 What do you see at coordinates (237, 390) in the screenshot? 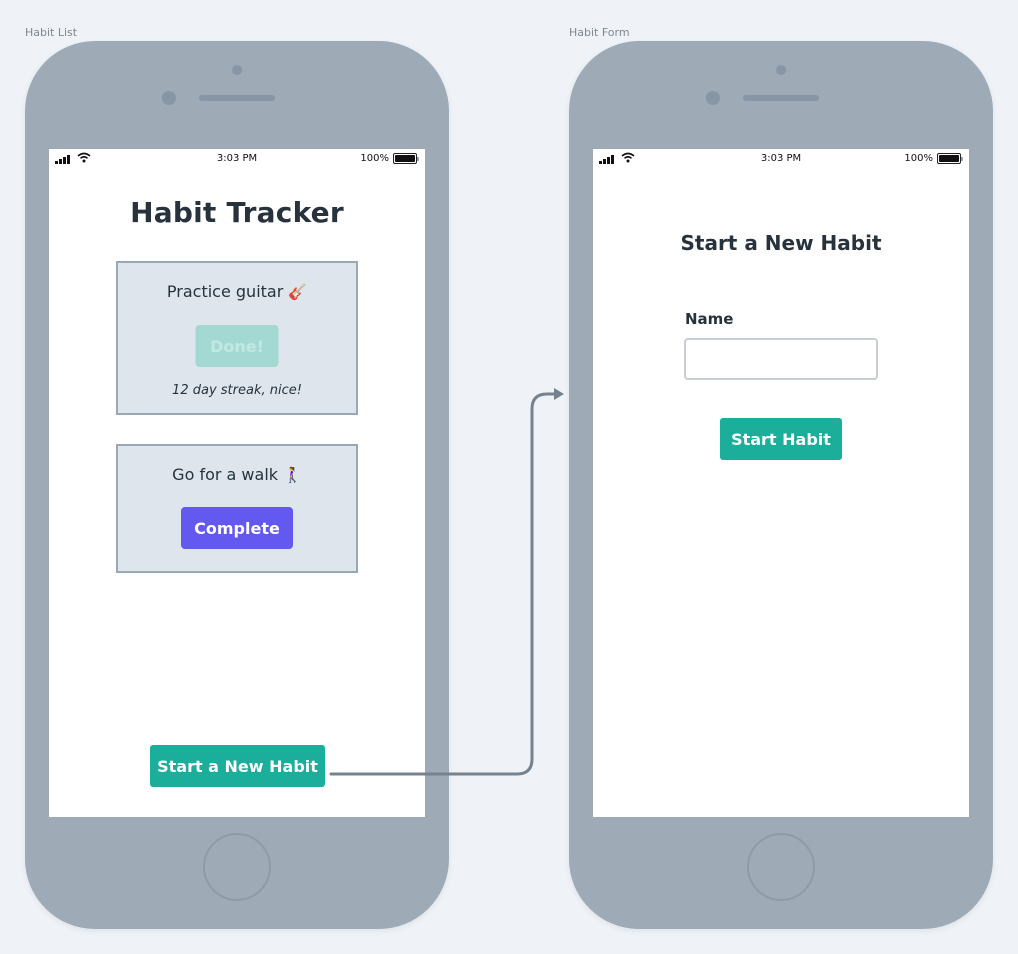
I see `streak-text: 12 day streak, nice!` at bounding box center [237, 390].